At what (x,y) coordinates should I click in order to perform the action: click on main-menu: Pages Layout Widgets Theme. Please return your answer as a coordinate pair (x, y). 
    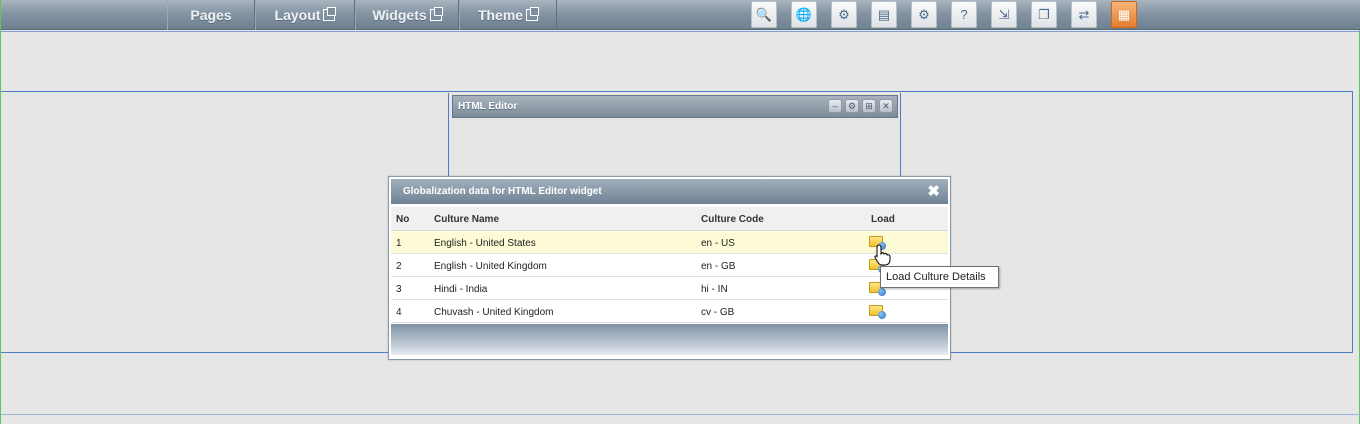
    Looking at the image, I should click on (362, 15).